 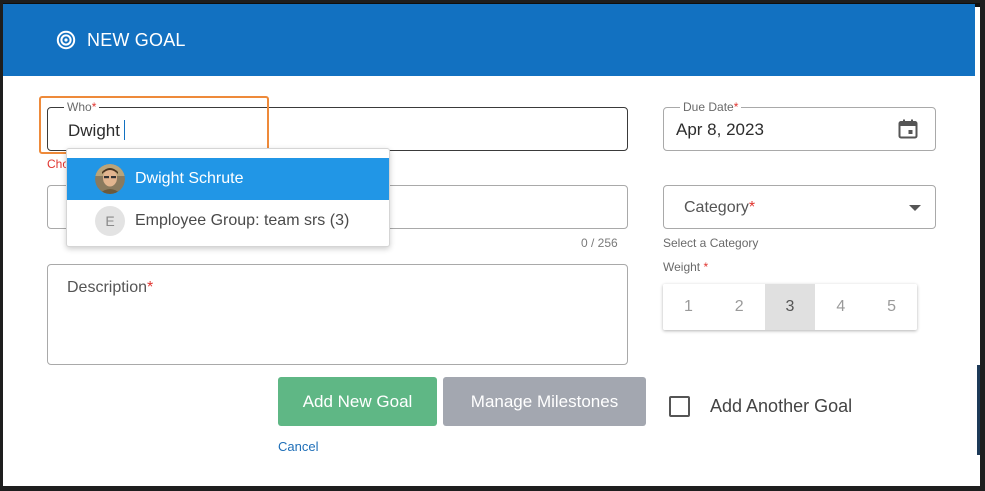 What do you see at coordinates (679, 406) in the screenshot?
I see `add-another-goal-checkbox` at bounding box center [679, 406].